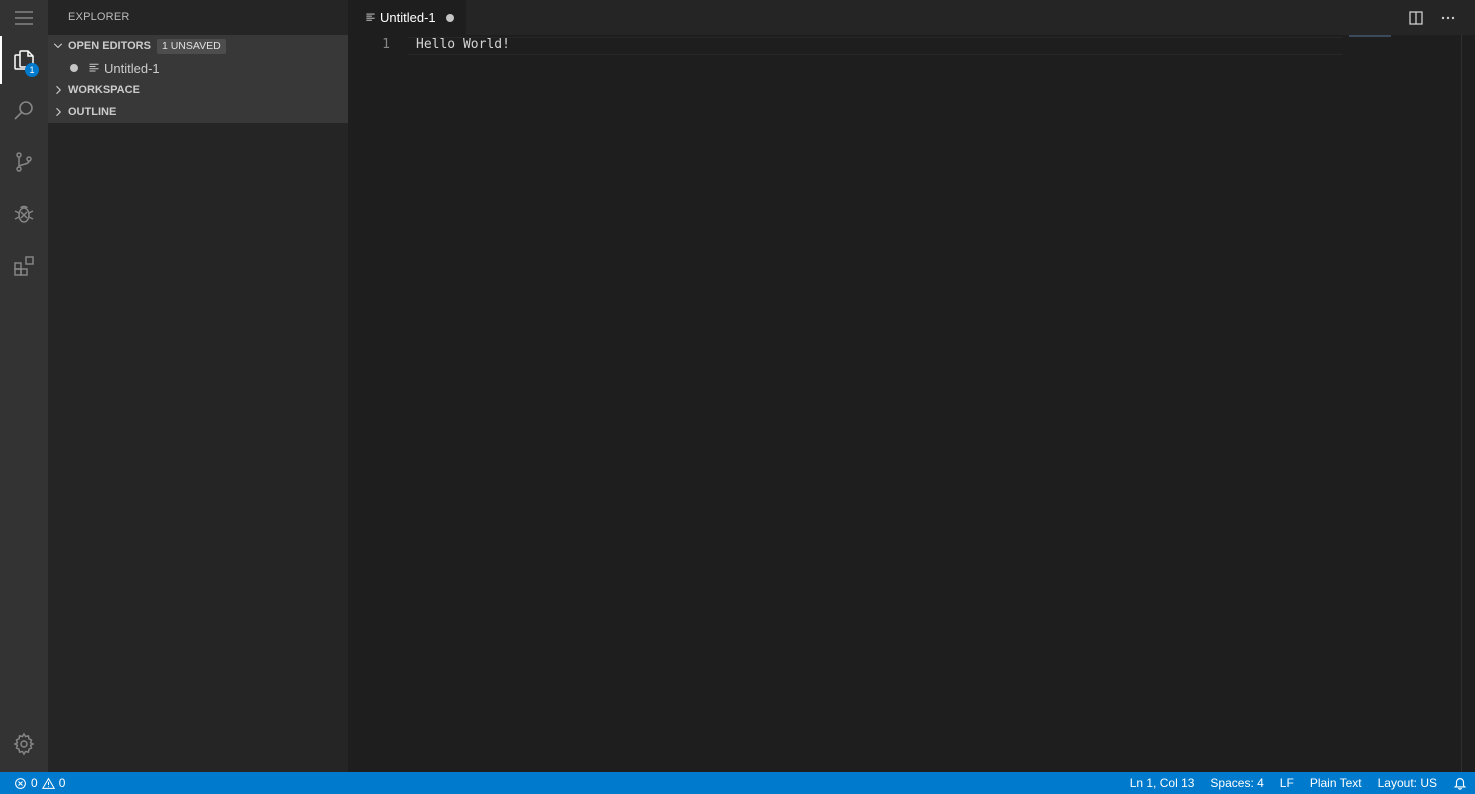 The width and height of the screenshot is (1475, 794). I want to click on debug-icon, so click(24, 214).